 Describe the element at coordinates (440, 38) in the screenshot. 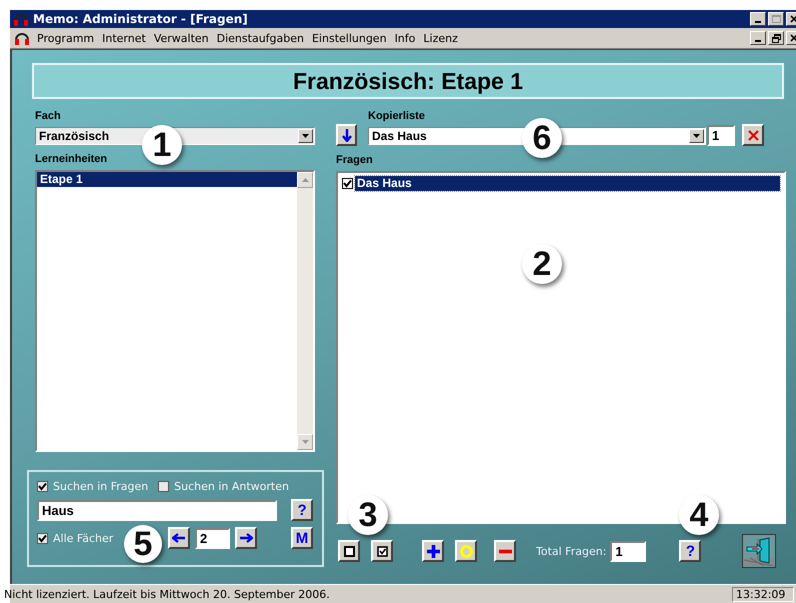

I see `menu-item: Lizenz` at that location.